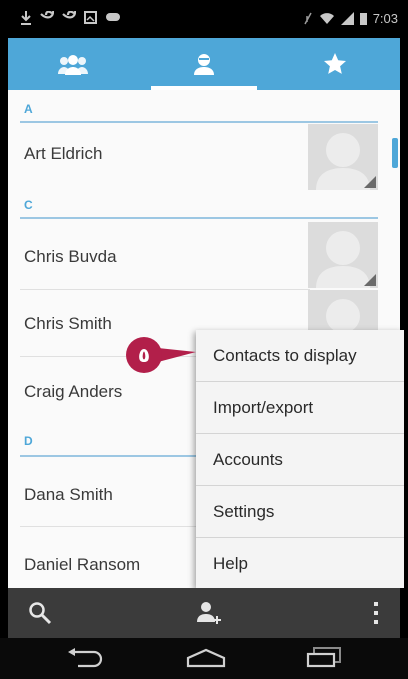  Describe the element at coordinates (82, 565) in the screenshot. I see `contact-daniel-ransom: Daniel Ransom` at that location.